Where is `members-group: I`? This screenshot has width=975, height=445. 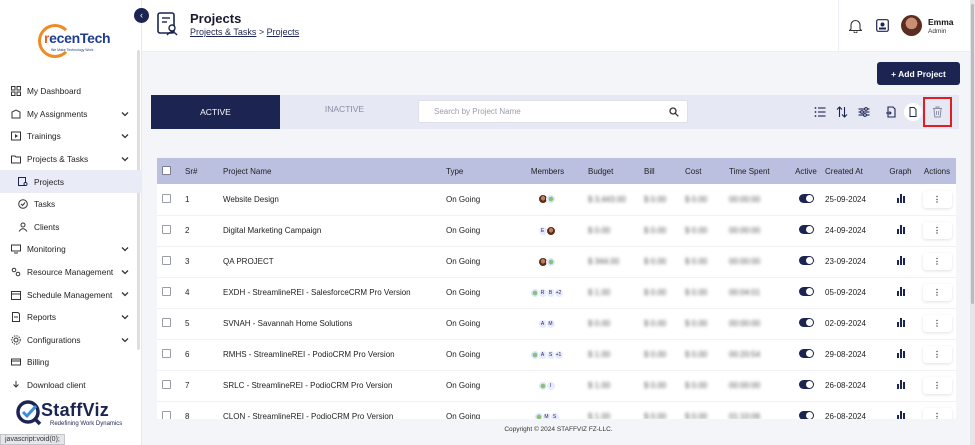
members-group: I is located at coordinates (547, 385).